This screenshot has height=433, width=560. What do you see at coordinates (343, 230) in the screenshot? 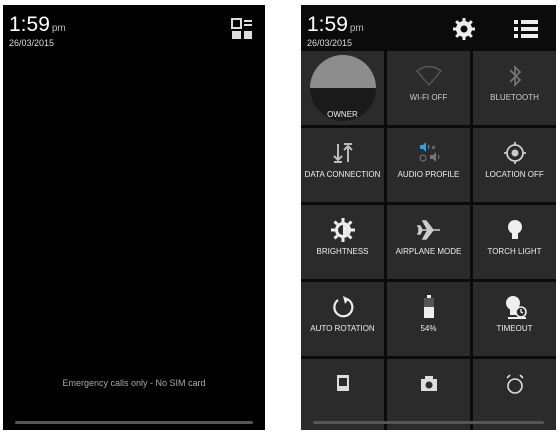
I see `brightness-icon` at bounding box center [343, 230].